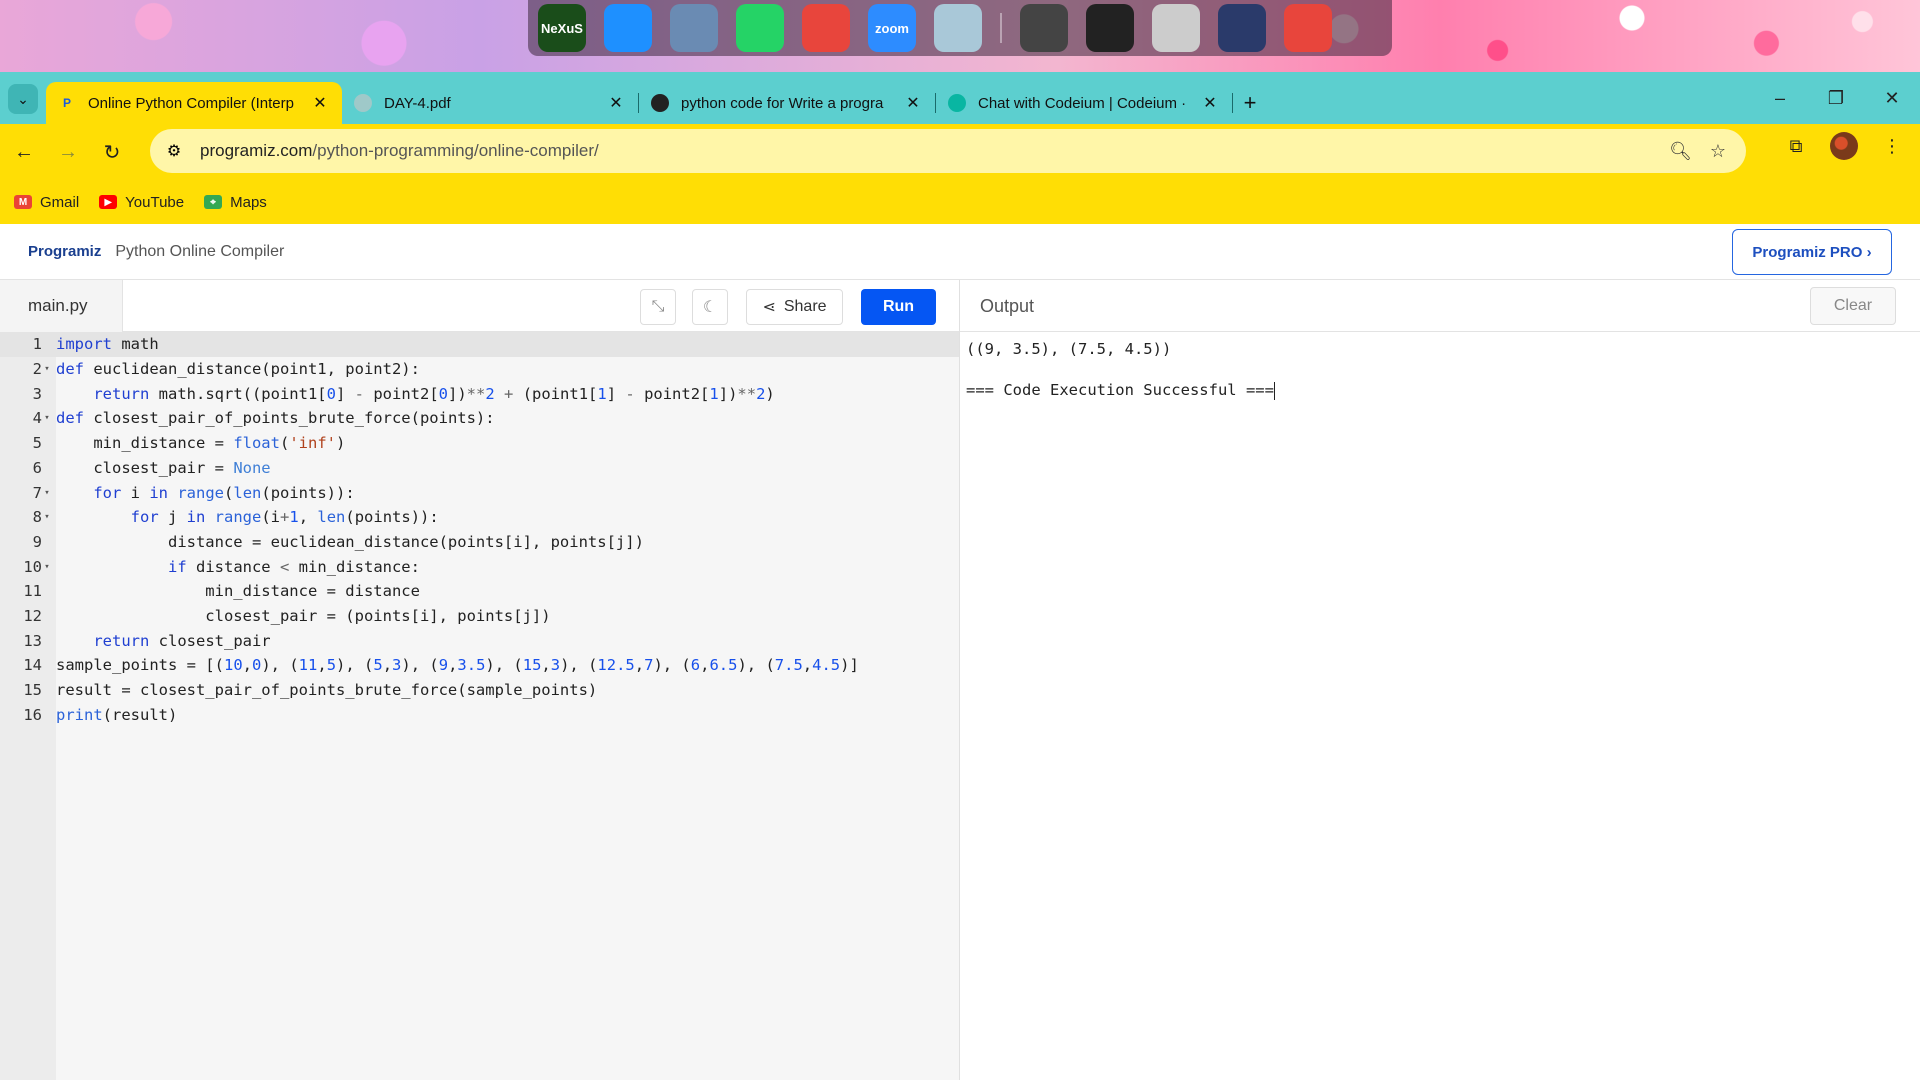  Describe the element at coordinates (284, 517) in the screenshot. I see `code-text: for j in range(i+1, len(points)):` at that location.